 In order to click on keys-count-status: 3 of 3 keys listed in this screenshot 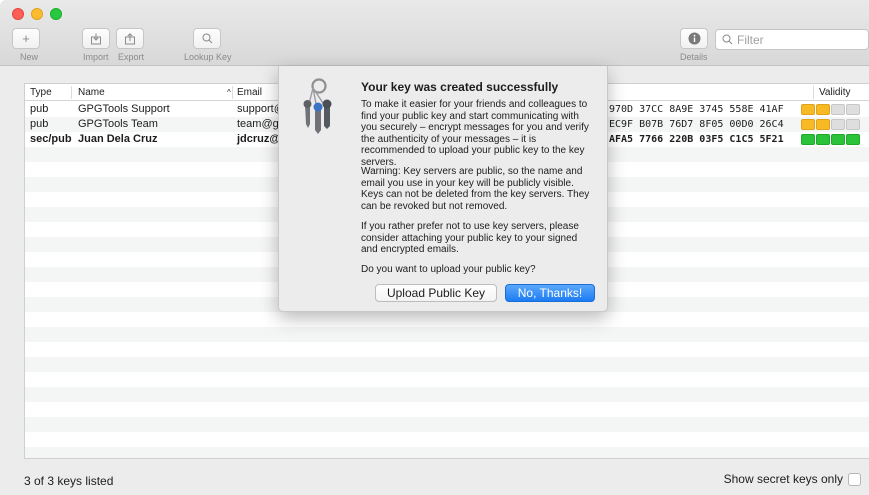, I will do `click(69, 481)`.